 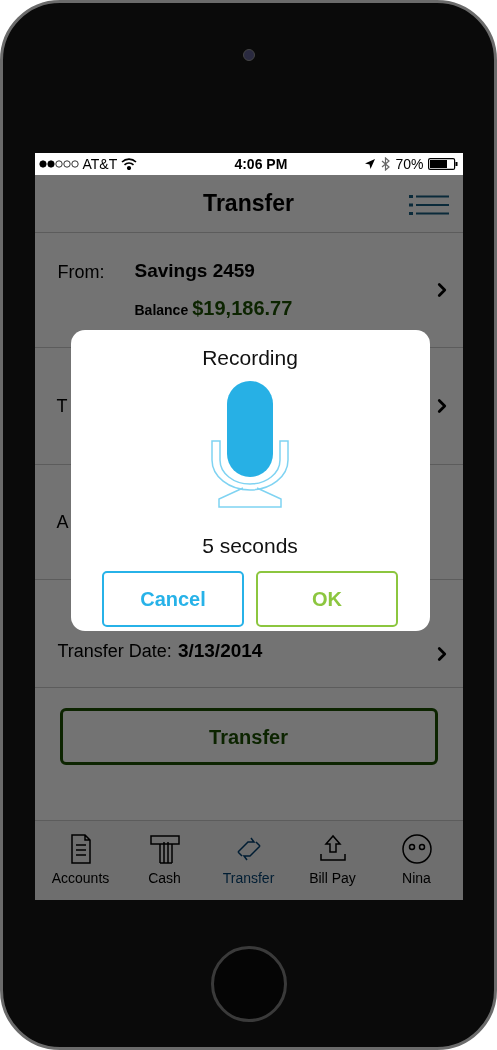 What do you see at coordinates (248, 55) in the screenshot?
I see `camera-icon` at bounding box center [248, 55].